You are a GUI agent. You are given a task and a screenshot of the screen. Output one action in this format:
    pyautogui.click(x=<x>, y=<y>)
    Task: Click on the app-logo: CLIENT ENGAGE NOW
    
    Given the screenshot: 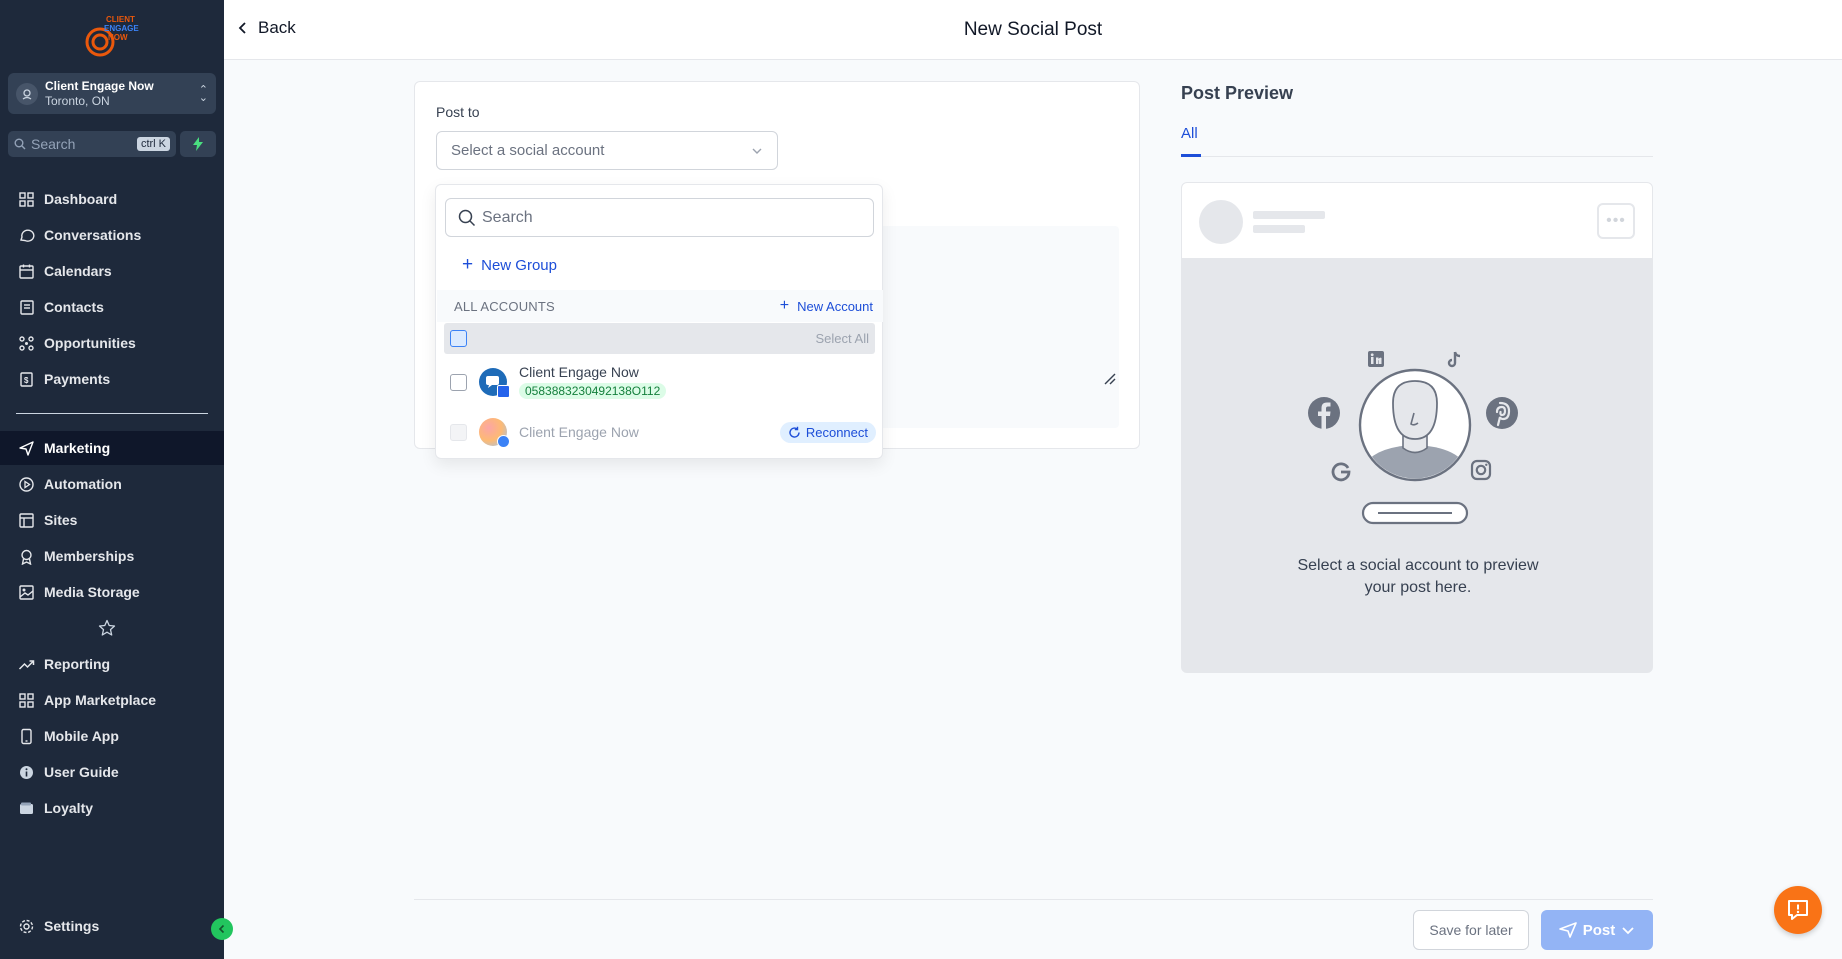 What is the action you would take?
    pyautogui.click(x=112, y=36)
    